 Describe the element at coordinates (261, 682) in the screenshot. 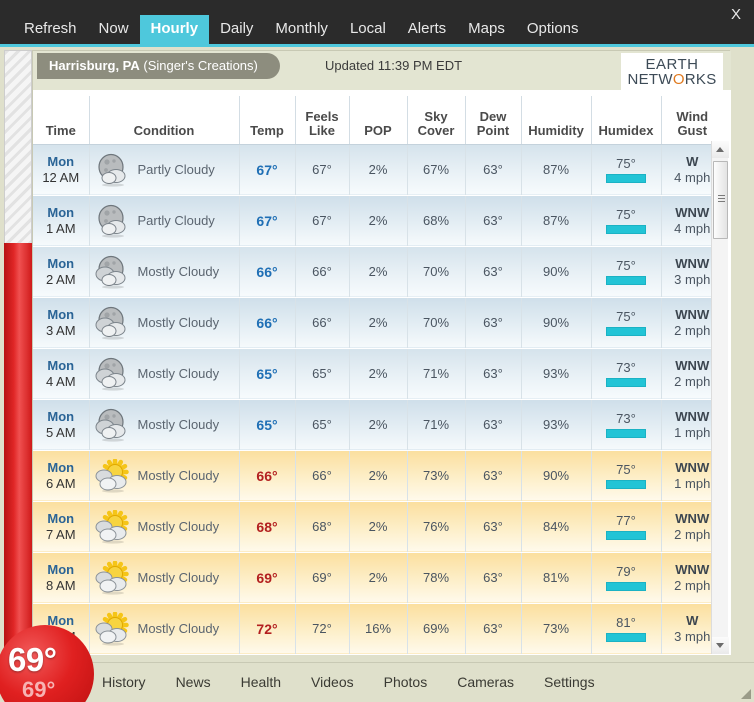

I see `bottom-nav-health: Health` at that location.